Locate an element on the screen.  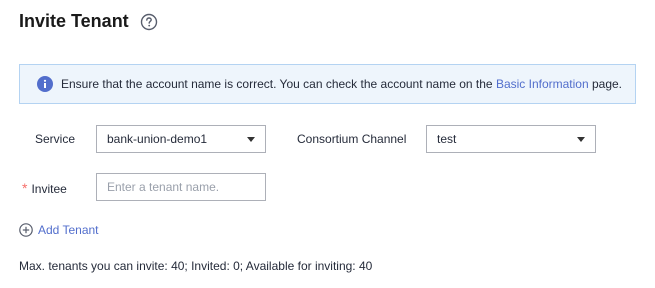
required-asterisk: * is located at coordinates (25, 188).